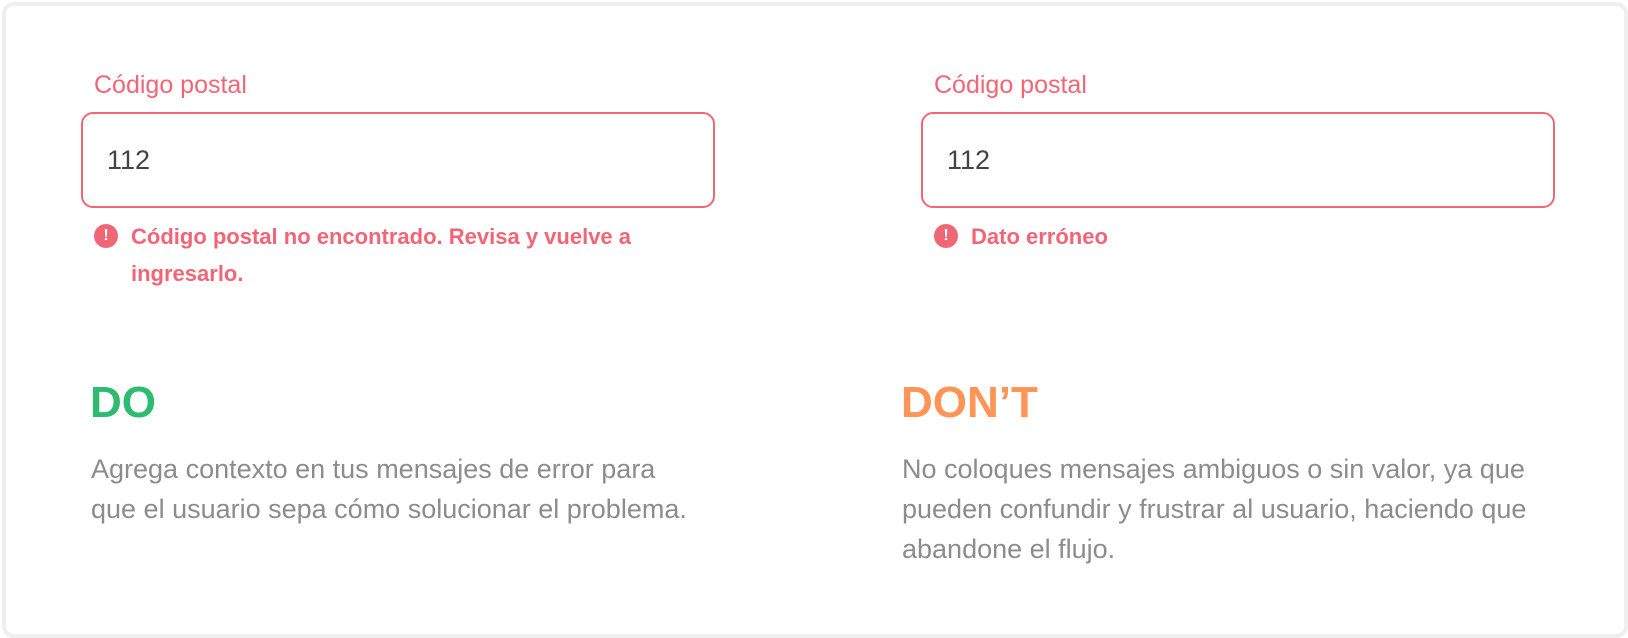  I want to click on error-text: Dato erróneo, so click(1039, 236).